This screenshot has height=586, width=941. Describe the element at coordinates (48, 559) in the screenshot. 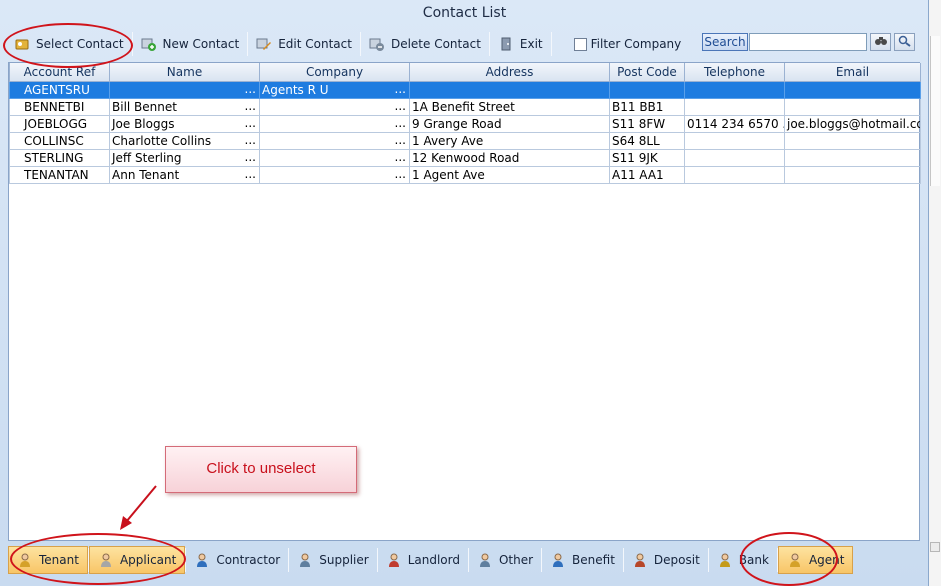

I see `tab-tenant: Tenant` at that location.